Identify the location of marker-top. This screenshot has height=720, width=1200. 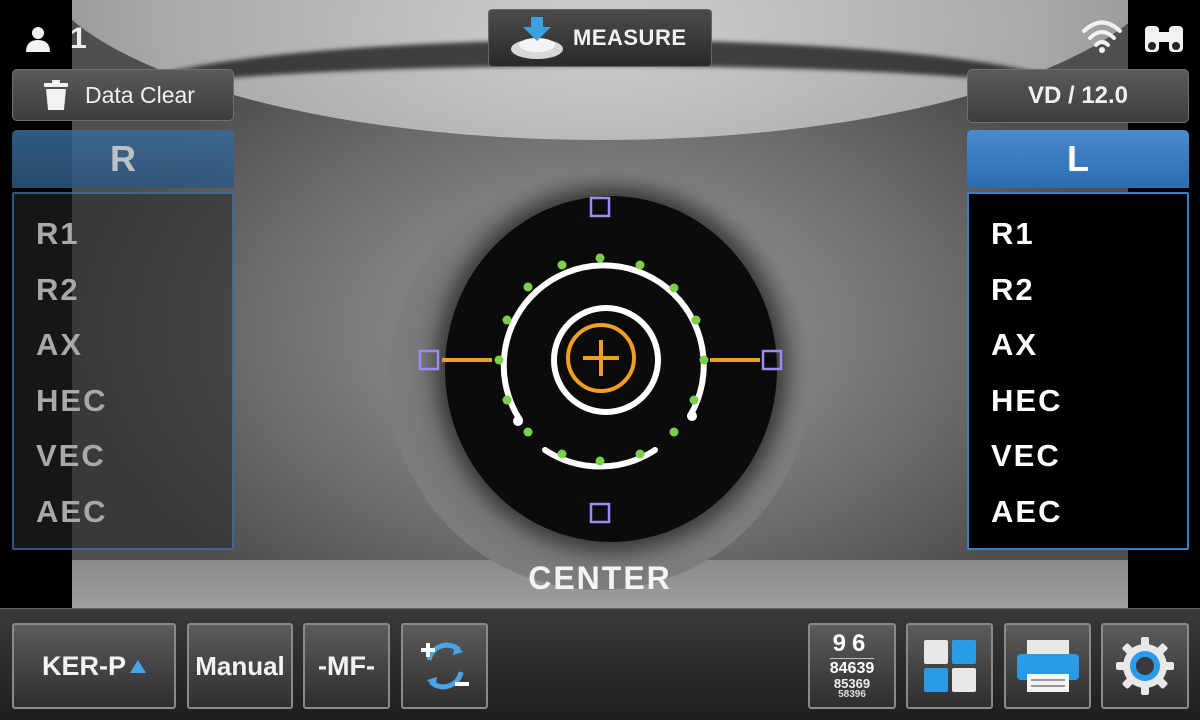
(600, 207).